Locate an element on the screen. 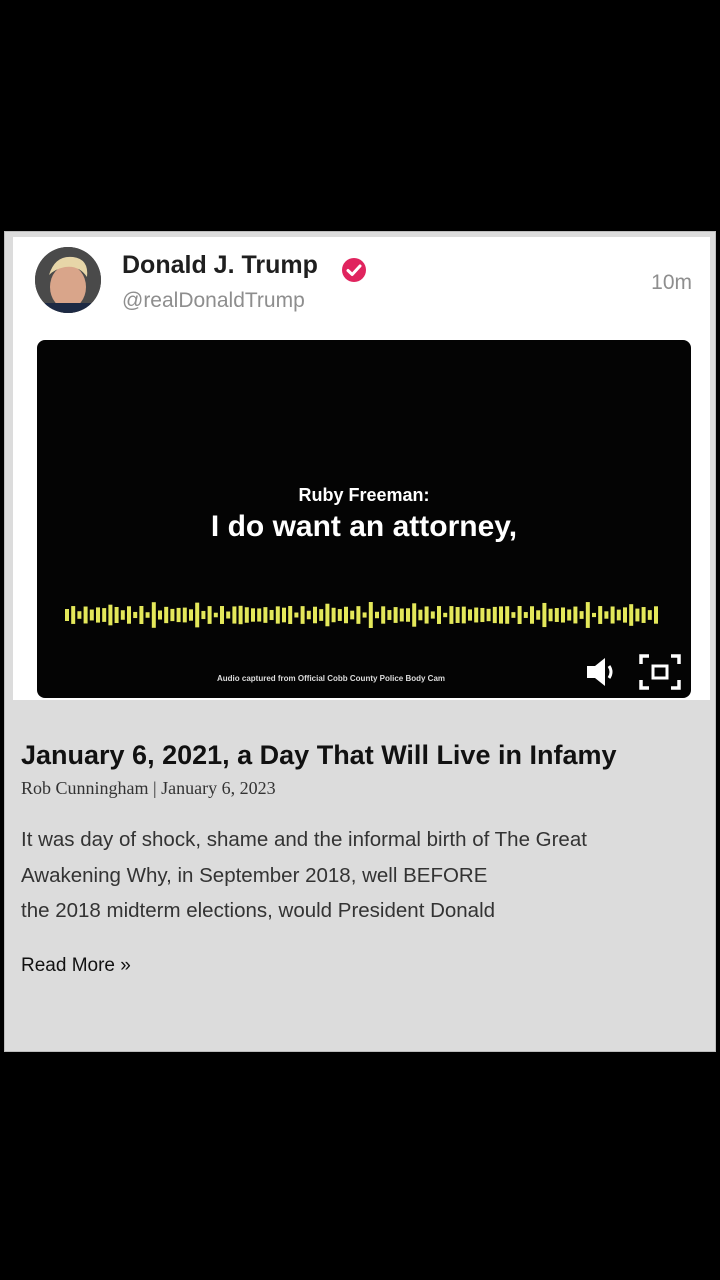 The image size is (720, 1280). post-timestamp: 10m is located at coordinates (671, 282).